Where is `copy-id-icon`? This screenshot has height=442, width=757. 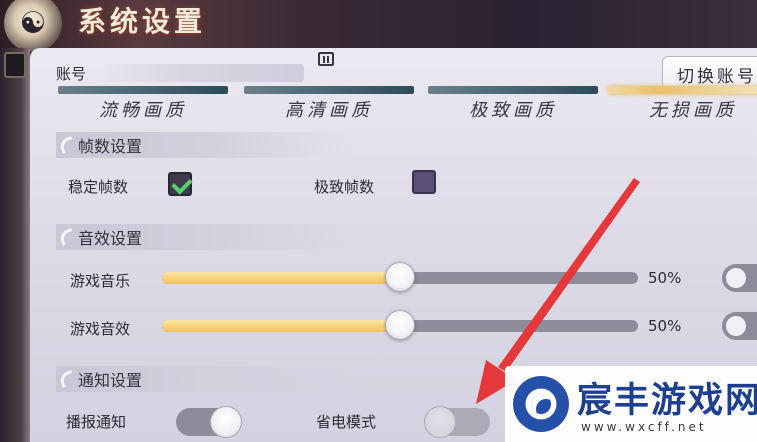
copy-id-icon is located at coordinates (326, 59).